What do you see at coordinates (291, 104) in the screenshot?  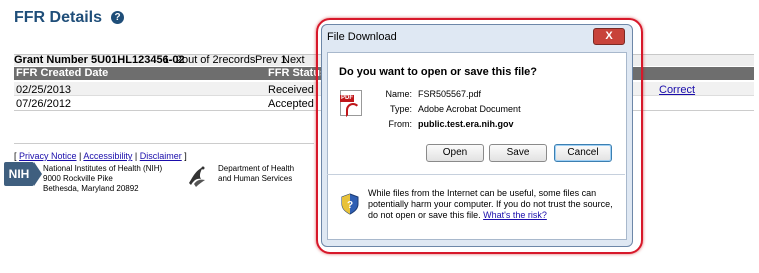 I see `cell-status: Accepted` at bounding box center [291, 104].